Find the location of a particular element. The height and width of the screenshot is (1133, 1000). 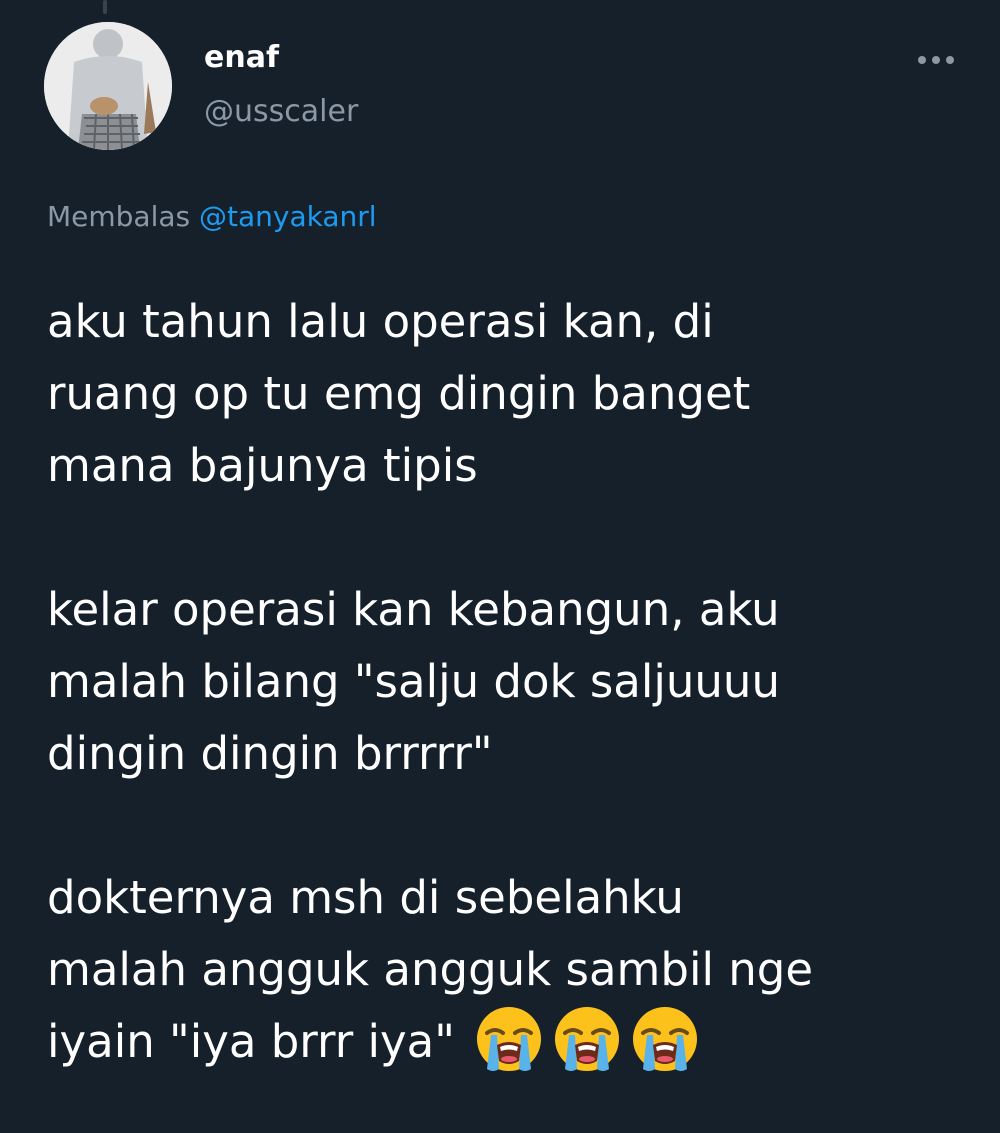

replying-to-mention: @tanyakanrl is located at coordinates (288, 216).